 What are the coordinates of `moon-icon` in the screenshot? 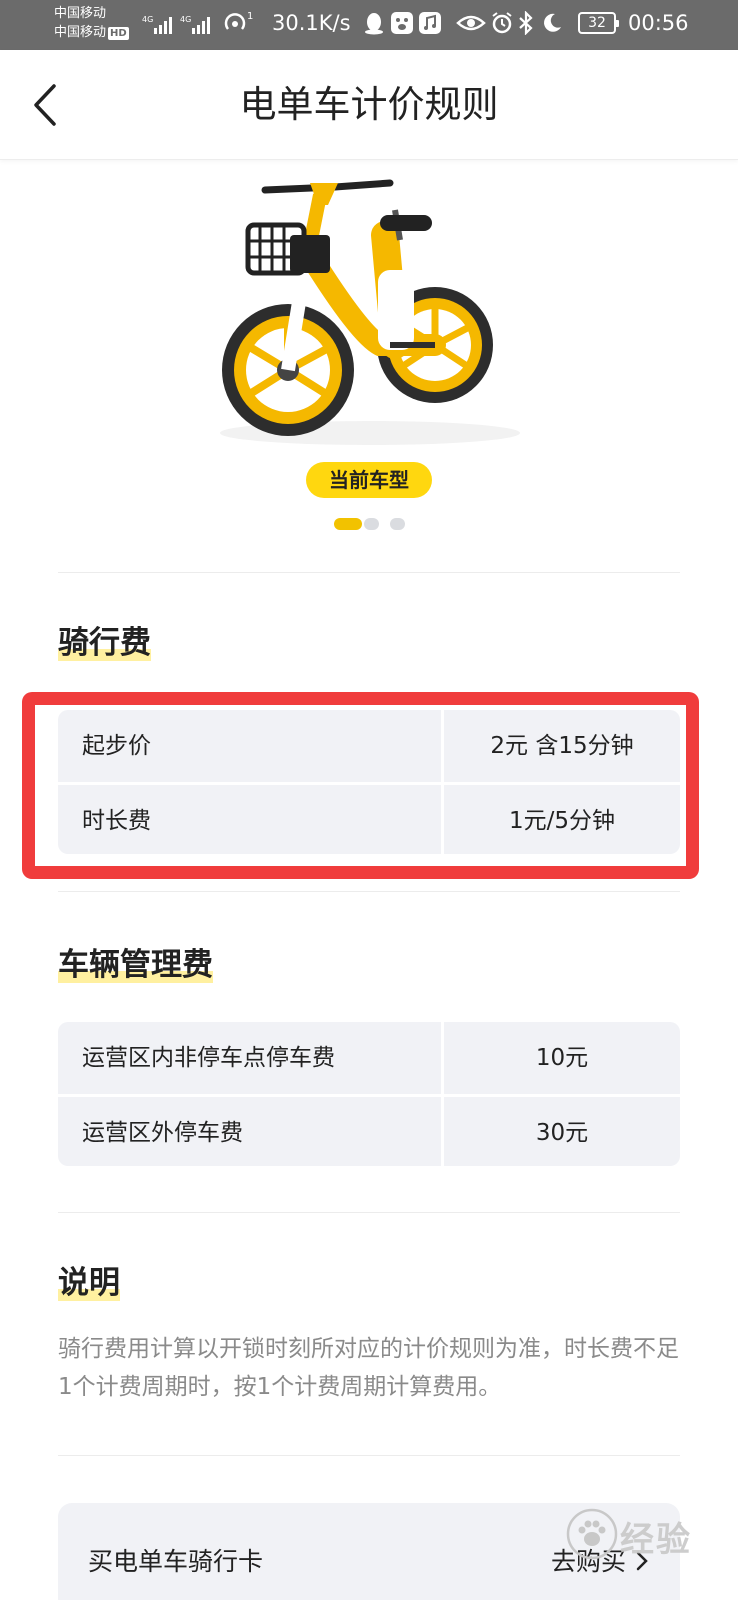 It's located at (552, 23).